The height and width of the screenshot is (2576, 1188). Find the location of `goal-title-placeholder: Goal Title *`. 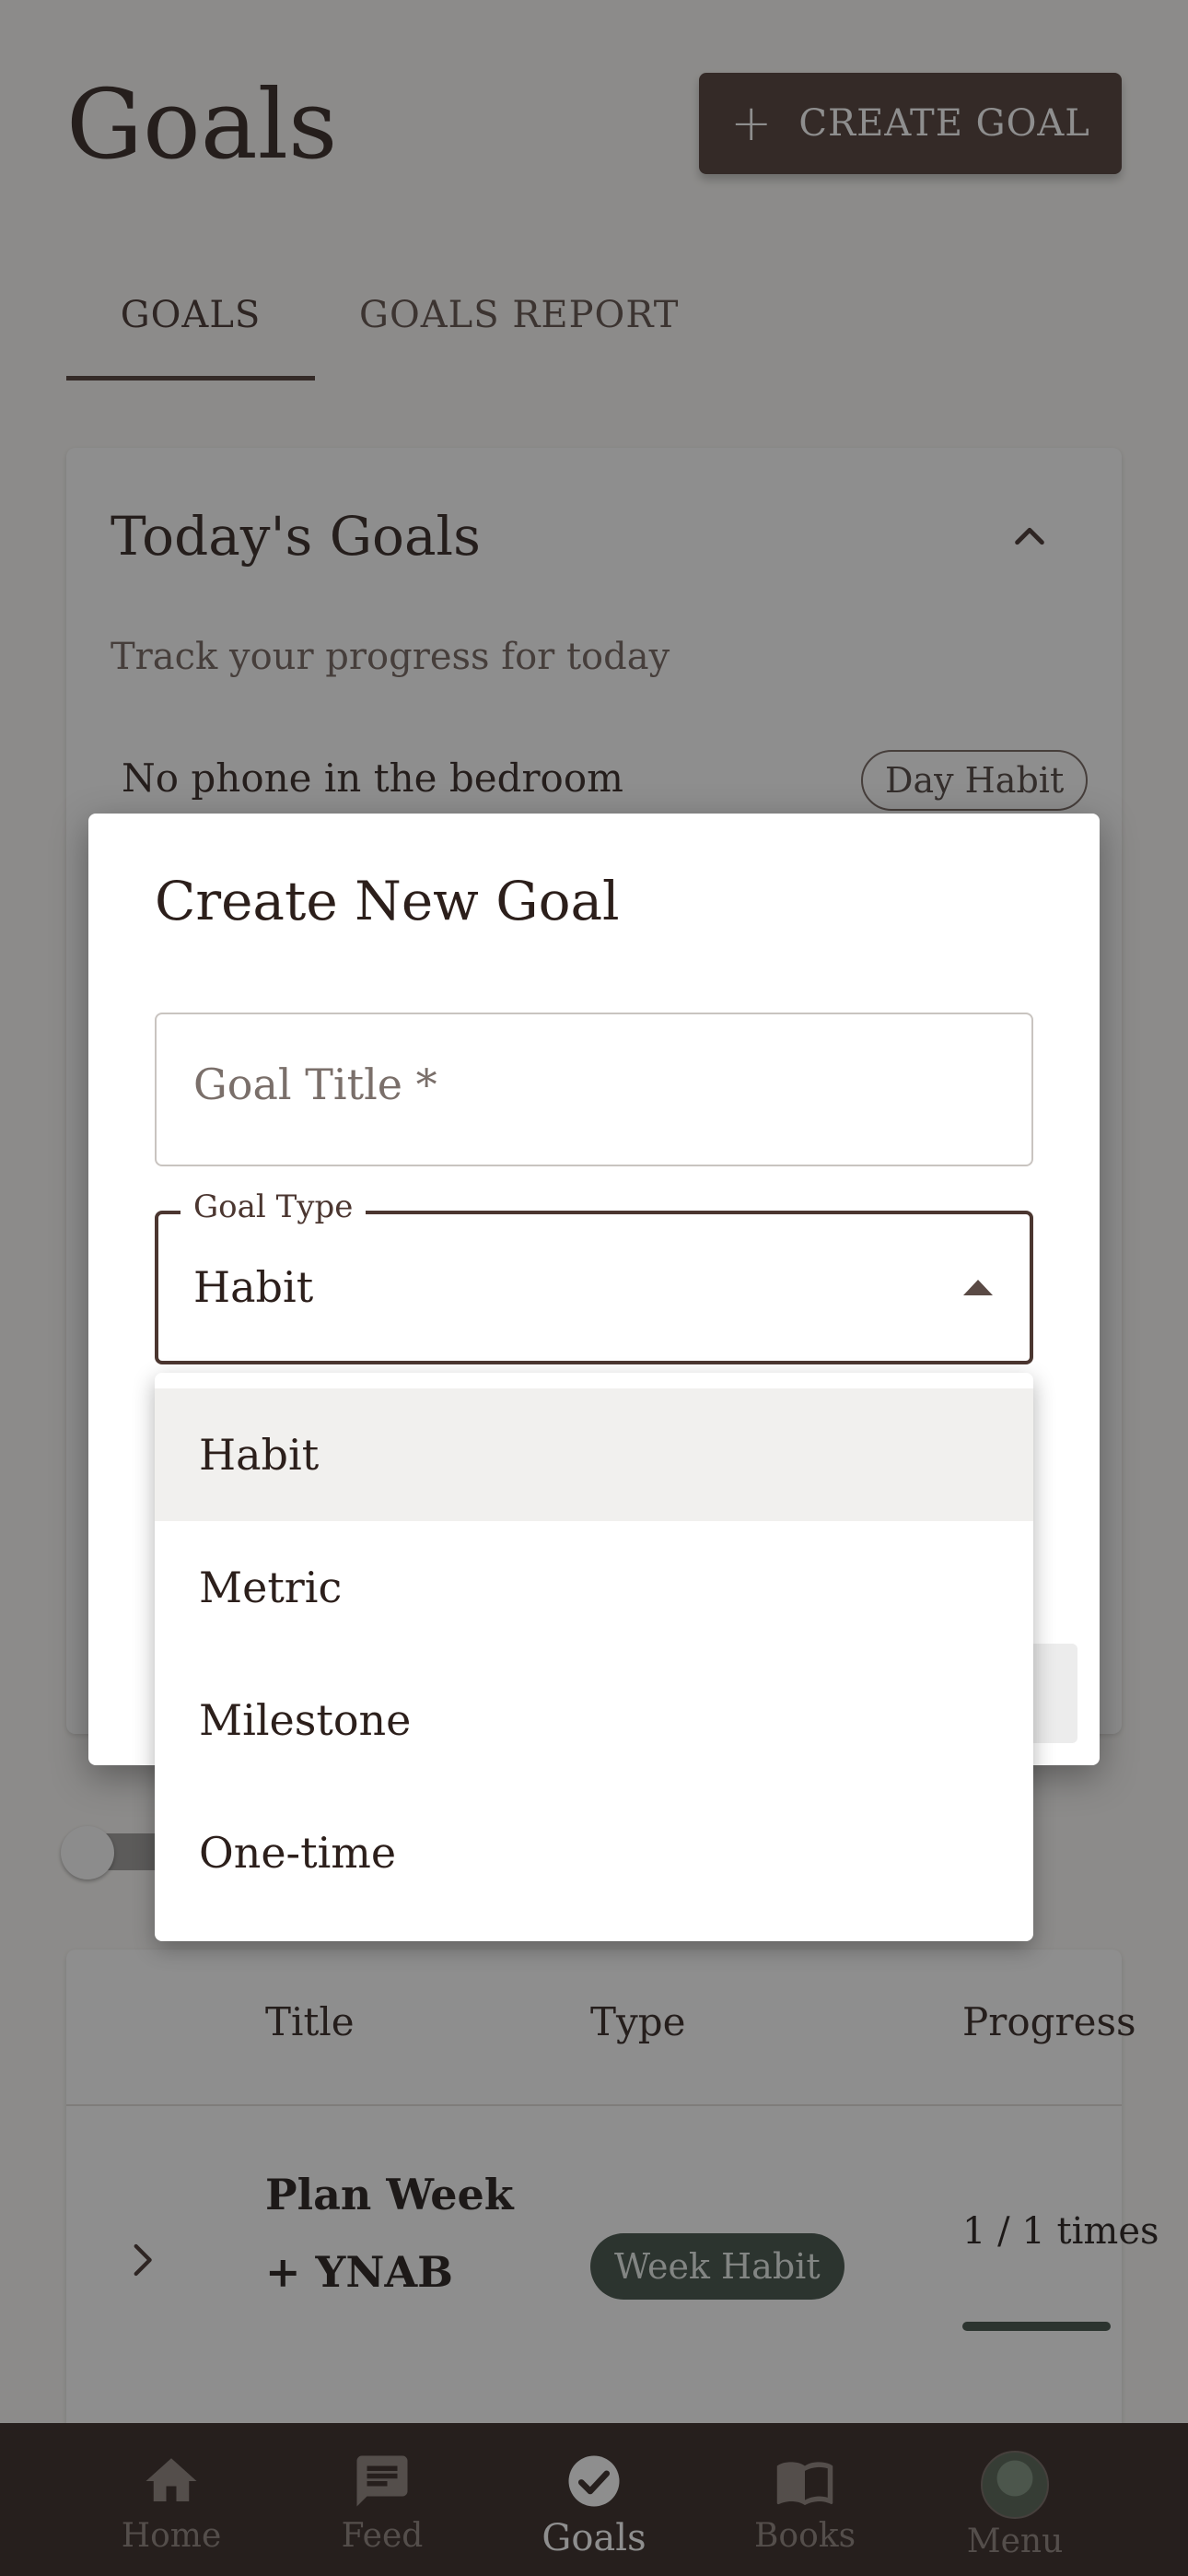

goal-title-placeholder: Goal Title * is located at coordinates (315, 1084).